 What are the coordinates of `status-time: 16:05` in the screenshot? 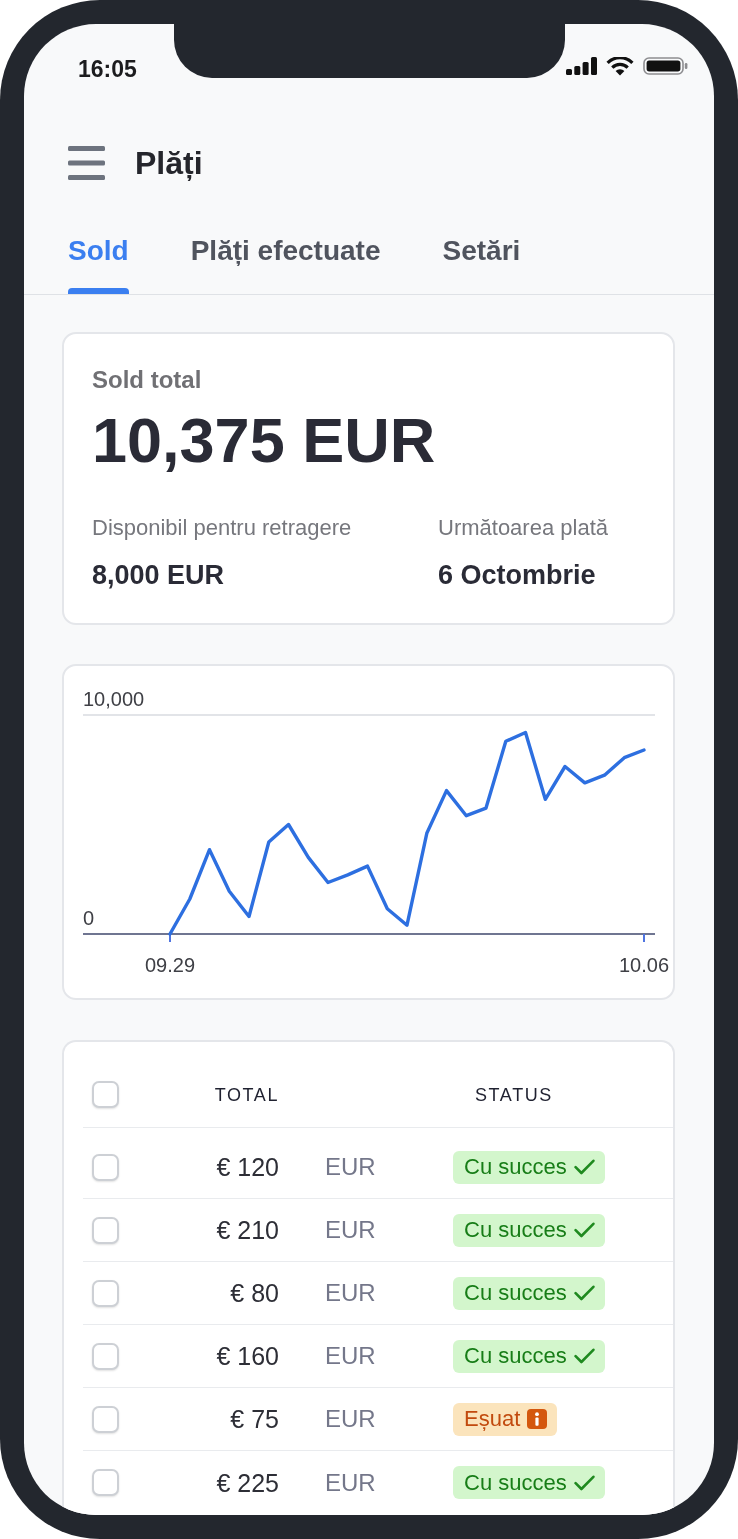 It's located at (107, 69).